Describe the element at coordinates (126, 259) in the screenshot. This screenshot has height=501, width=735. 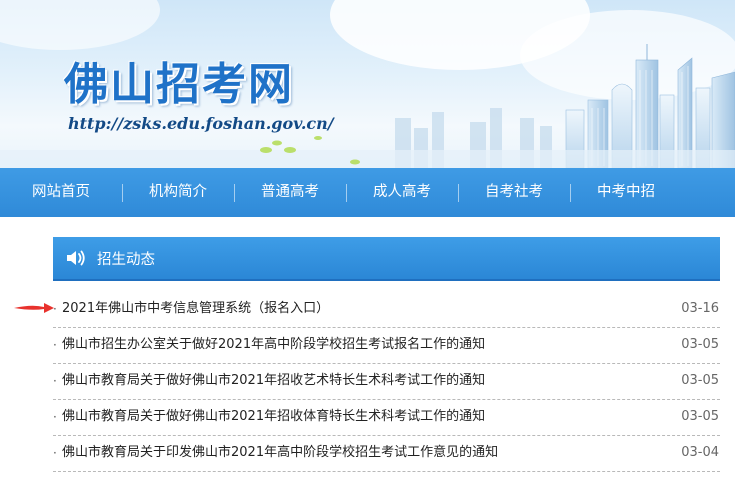
I see `panel-title: 招生动态` at that location.